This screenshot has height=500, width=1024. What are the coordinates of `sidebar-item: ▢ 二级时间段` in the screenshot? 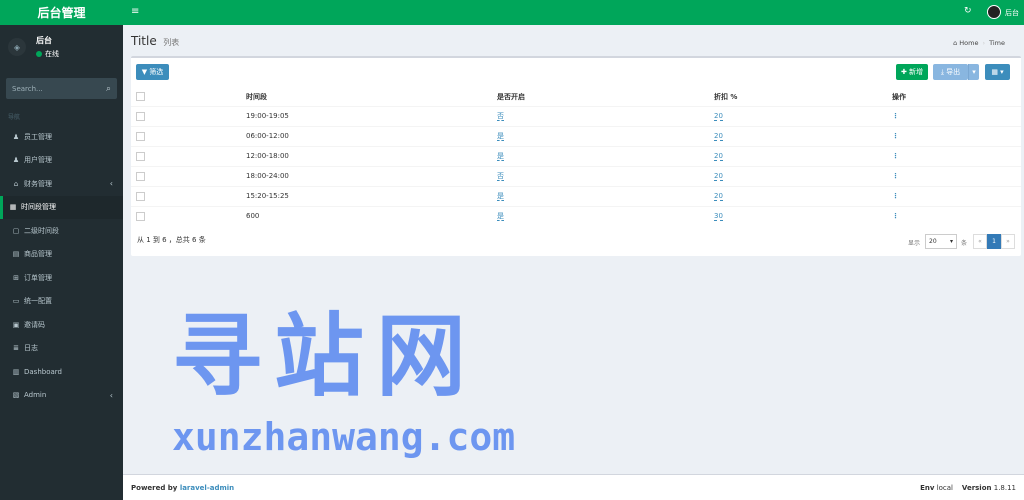 It's located at (61, 231).